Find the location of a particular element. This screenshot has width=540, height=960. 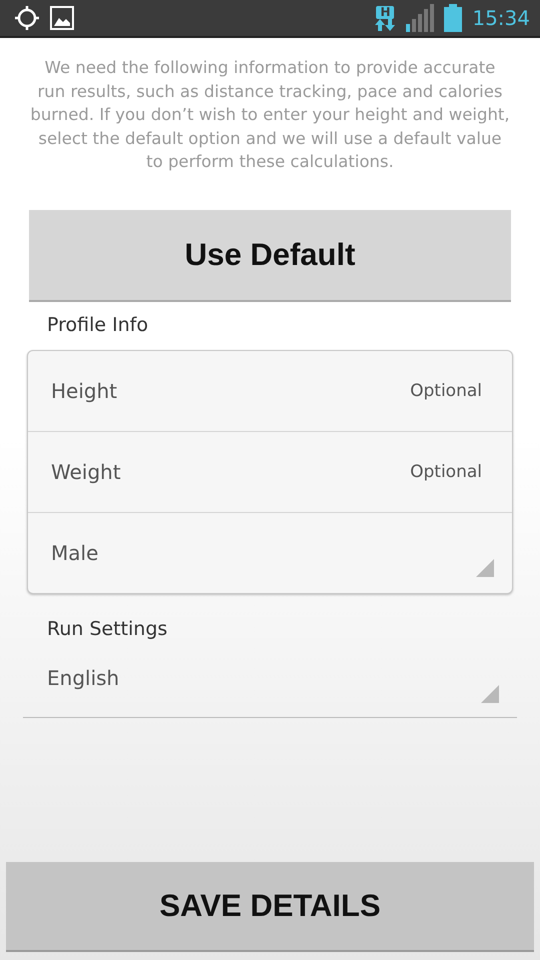

field-label: Height is located at coordinates (84, 390).